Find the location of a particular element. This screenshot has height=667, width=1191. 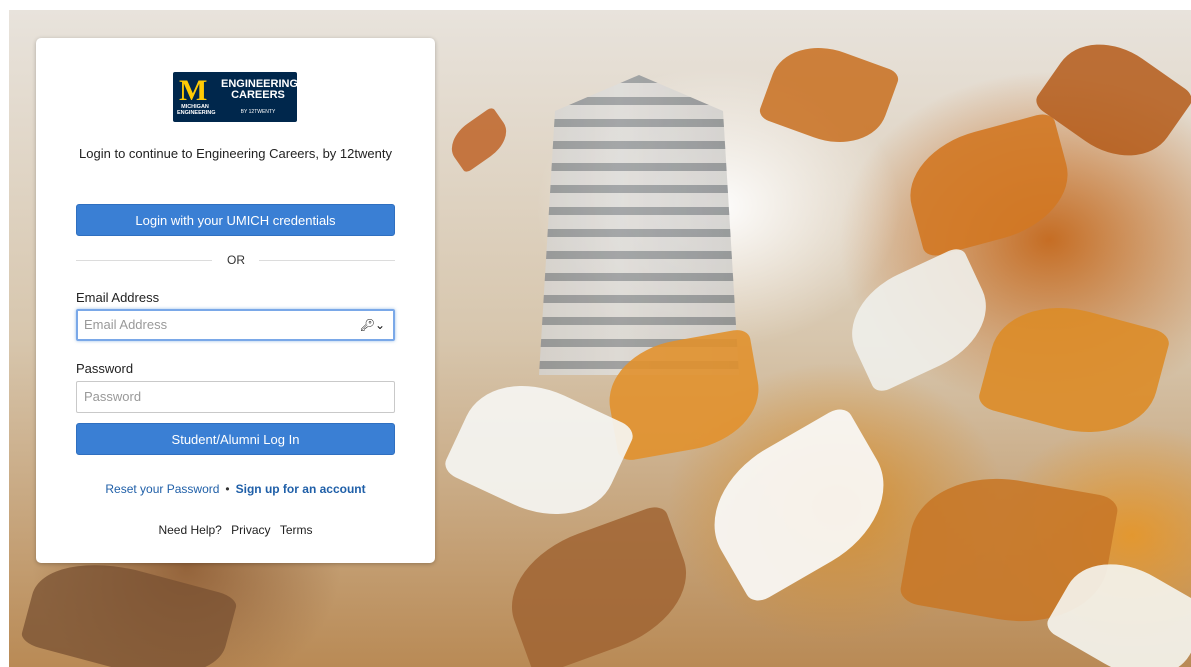

password-field: Password is located at coordinates (235, 397).